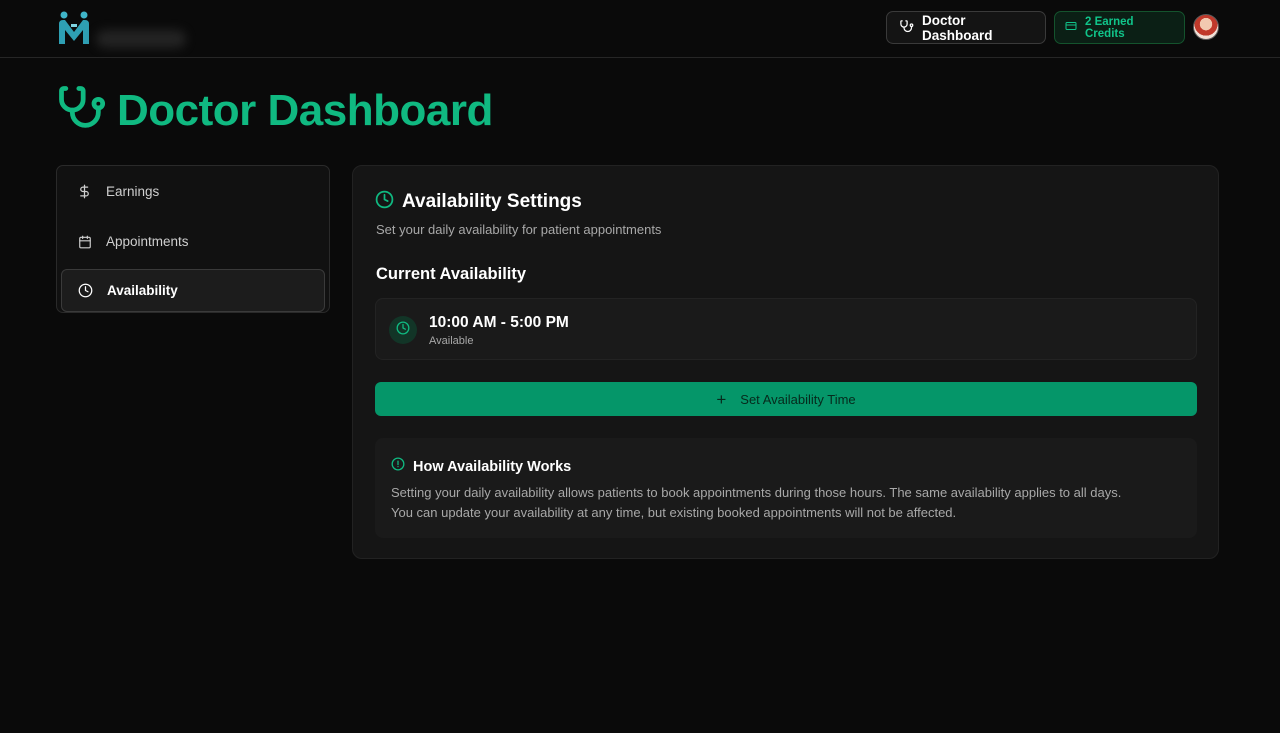 This screenshot has height=733, width=1280. I want to click on app-logo, so click(74, 28).